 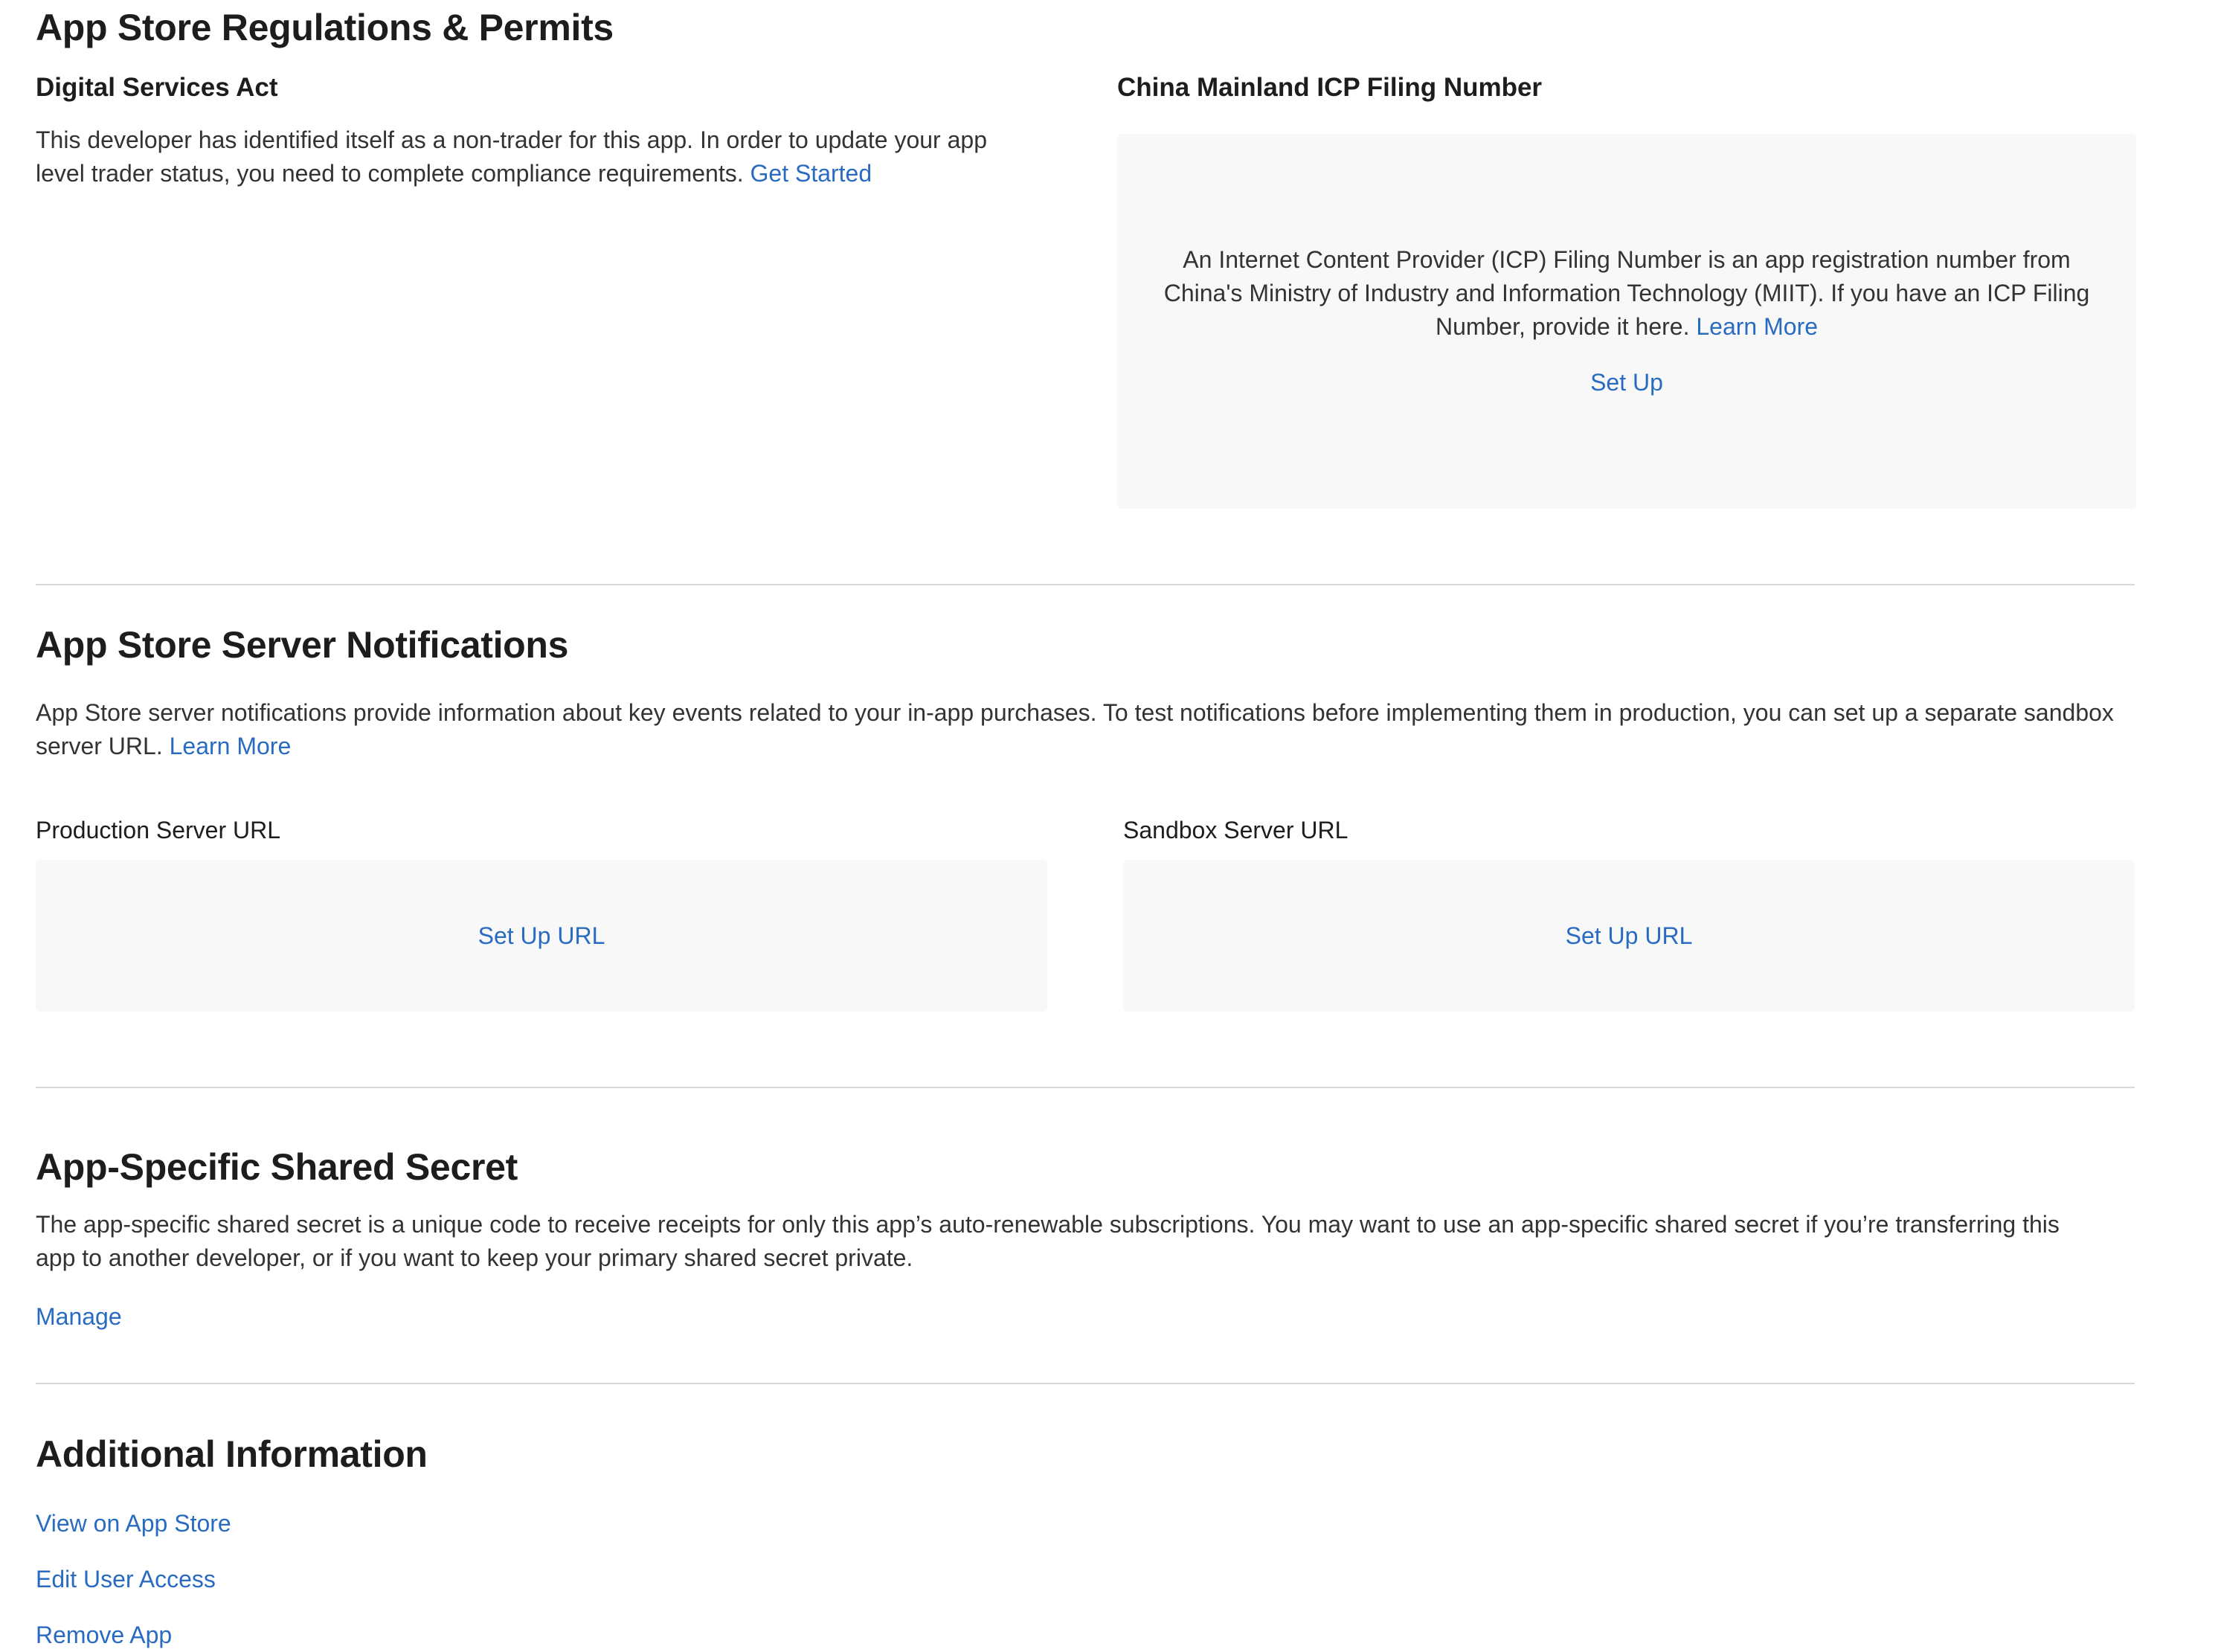 What do you see at coordinates (157, 87) in the screenshot?
I see `dsa-heading: Digital Services Act` at bounding box center [157, 87].